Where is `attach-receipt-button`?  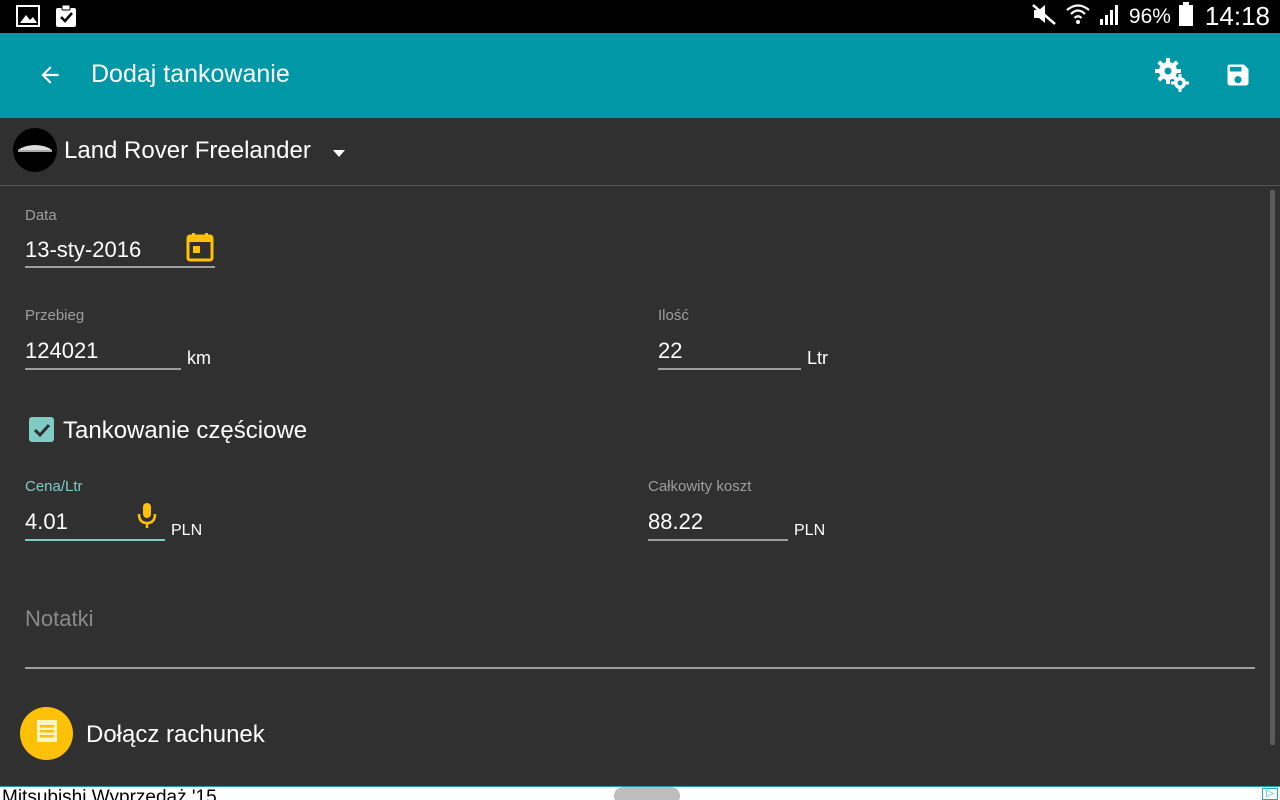
attach-receipt-button is located at coordinates (46, 733).